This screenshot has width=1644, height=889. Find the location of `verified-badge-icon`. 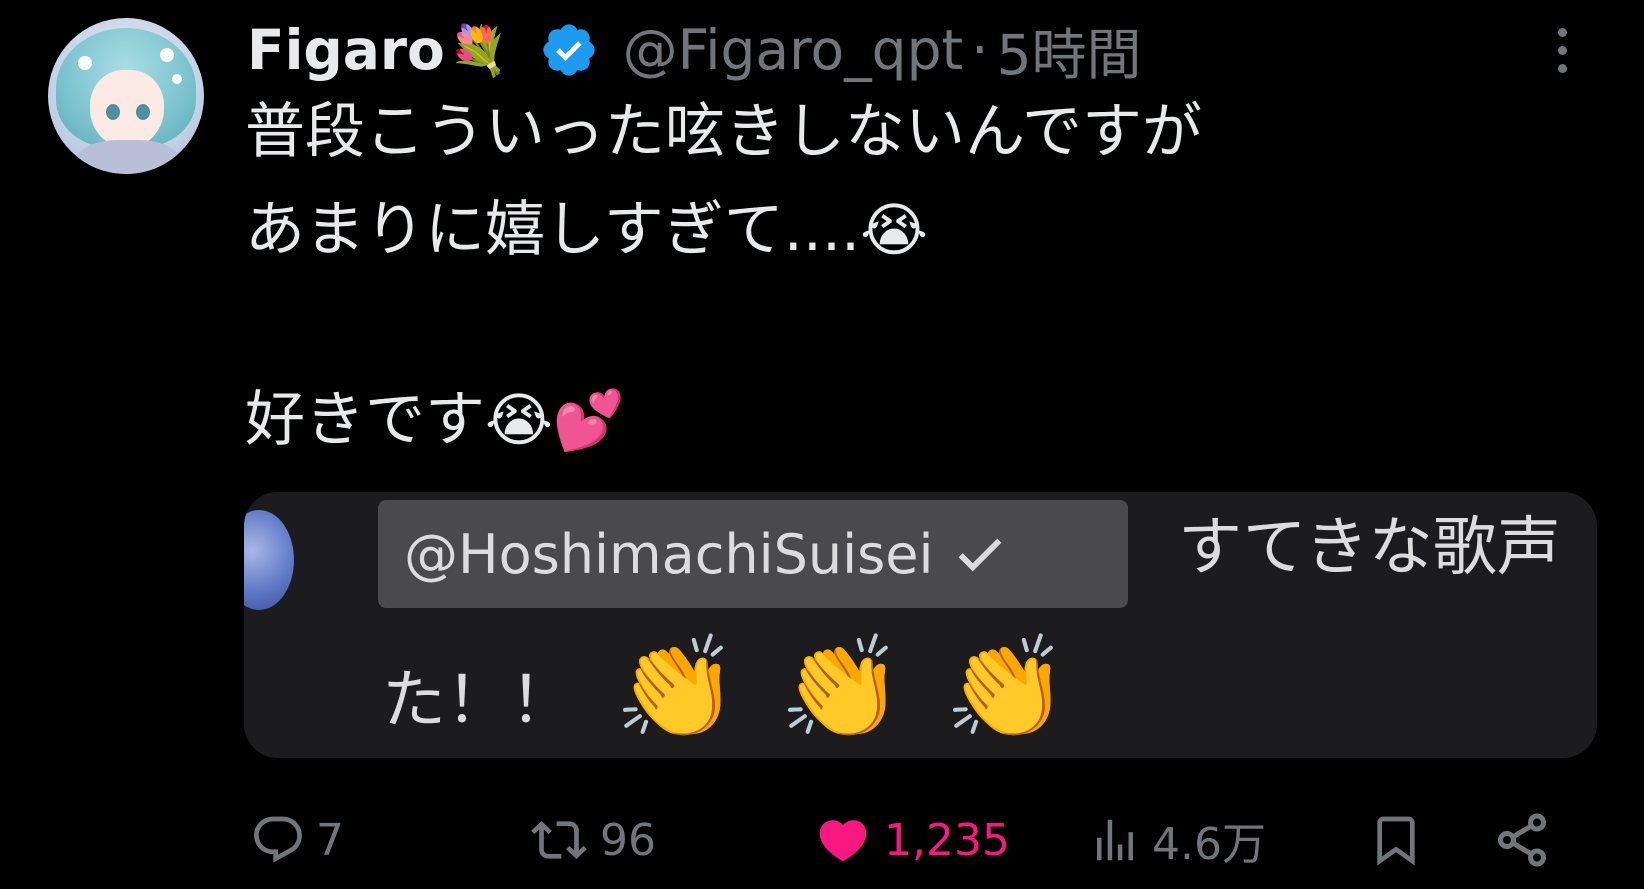

verified-badge-icon is located at coordinates (569, 50).